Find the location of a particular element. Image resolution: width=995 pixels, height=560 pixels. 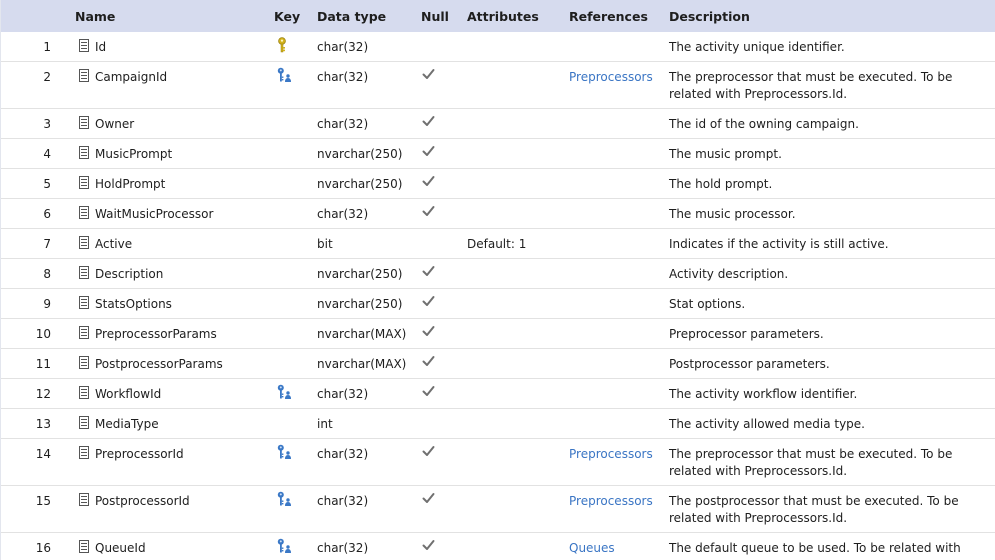

column-name: Description is located at coordinates (129, 274).